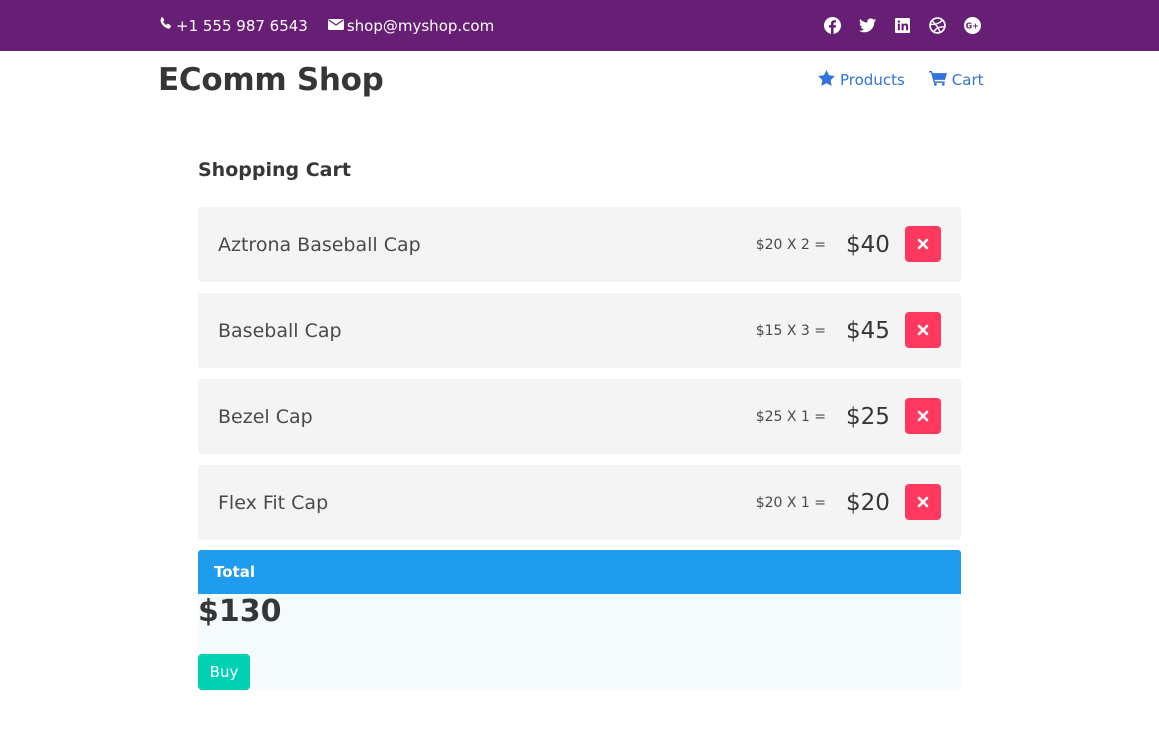  I want to click on nav-products: Products, so click(861, 80).